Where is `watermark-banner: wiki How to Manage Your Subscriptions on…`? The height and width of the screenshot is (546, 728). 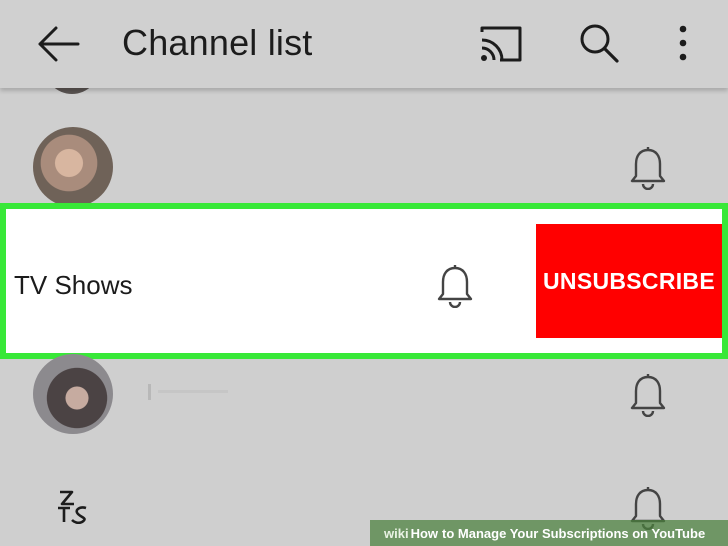
watermark-banner: wiki How to Manage Your Subscriptions on… is located at coordinates (549, 533).